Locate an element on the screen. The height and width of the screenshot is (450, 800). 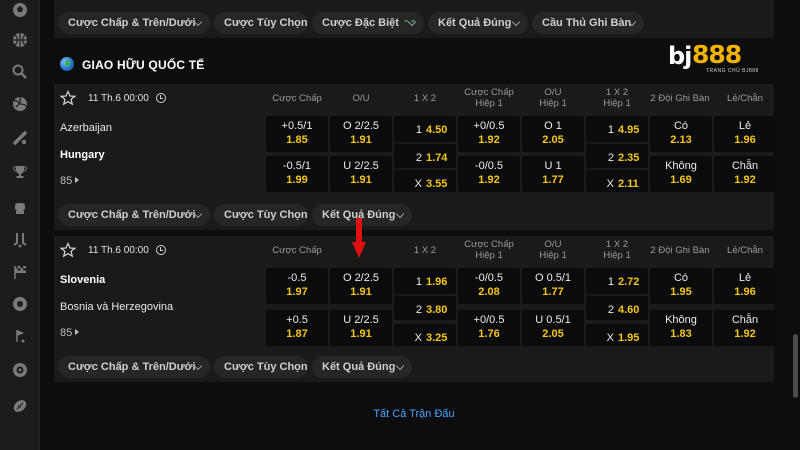
odds-cell: X 2.11 is located at coordinates (617, 181).